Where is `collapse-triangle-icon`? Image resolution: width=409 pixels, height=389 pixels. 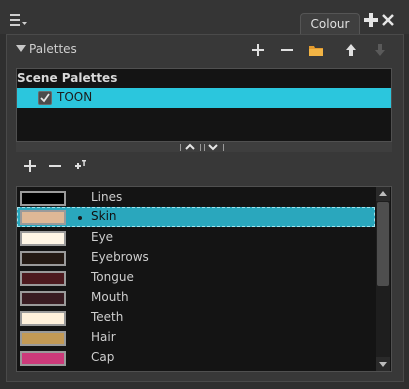 collapse-triangle-icon is located at coordinates (21, 48).